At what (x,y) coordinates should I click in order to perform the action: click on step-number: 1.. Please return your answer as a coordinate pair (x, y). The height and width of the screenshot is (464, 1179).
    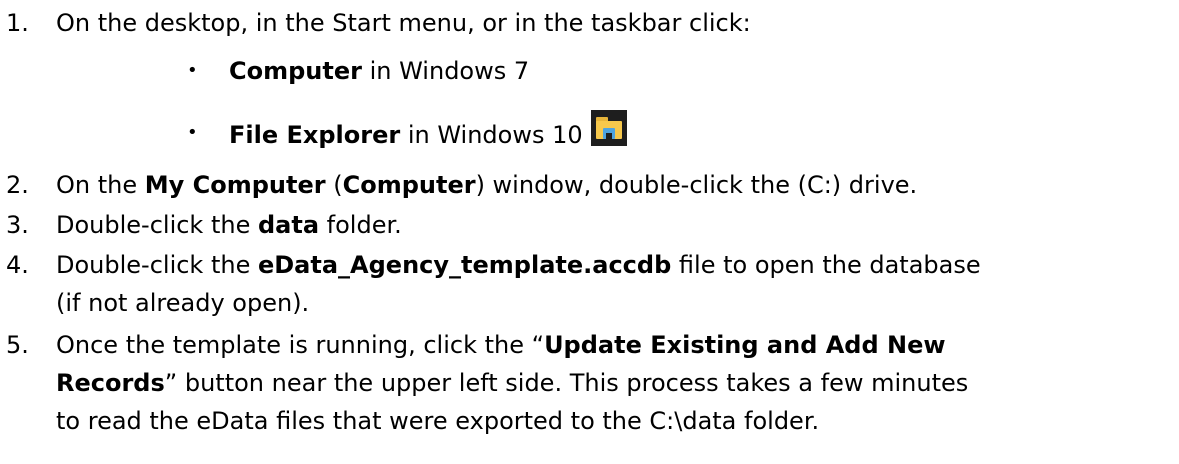
    Looking at the image, I should click on (17, 23).